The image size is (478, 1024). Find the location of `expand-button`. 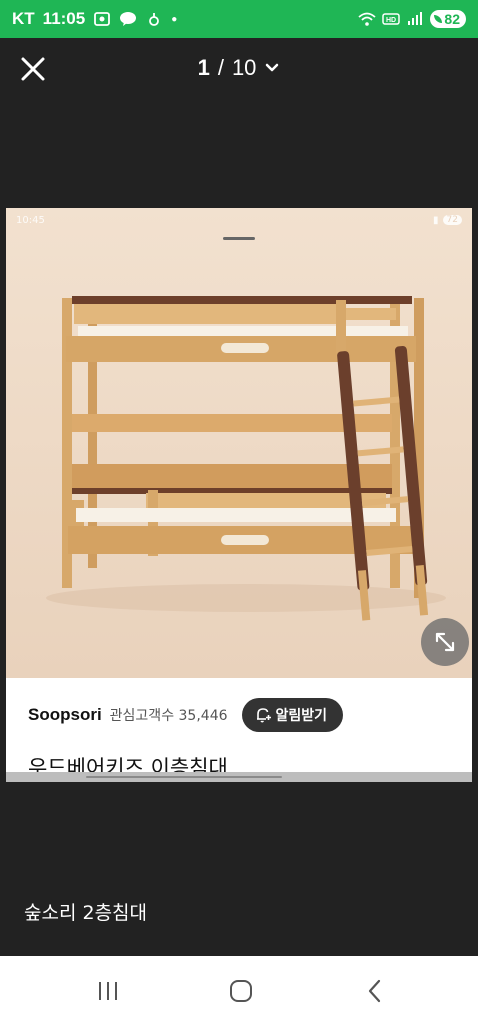

expand-button is located at coordinates (445, 642).